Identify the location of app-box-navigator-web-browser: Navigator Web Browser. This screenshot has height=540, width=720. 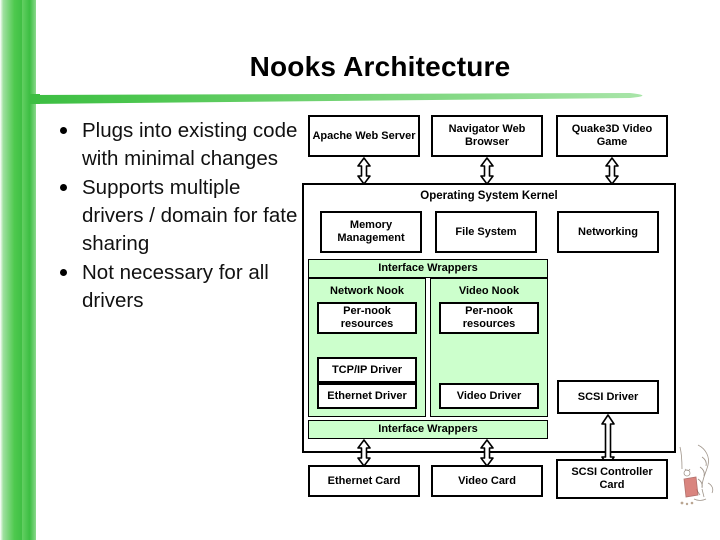
(487, 136).